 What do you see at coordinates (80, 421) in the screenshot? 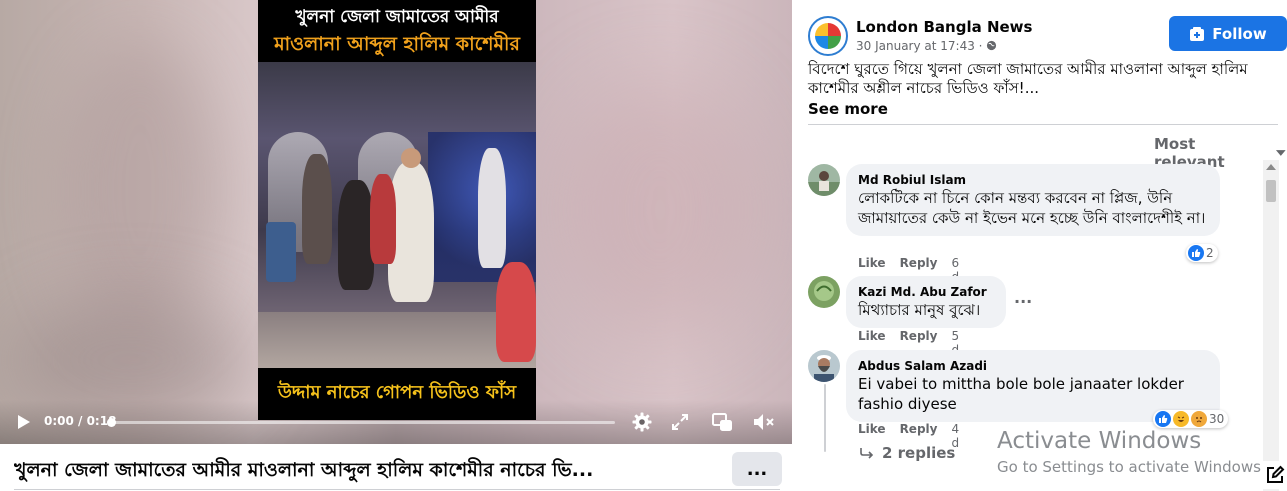
I see `video-time: 0:00 / 0:18` at bounding box center [80, 421].